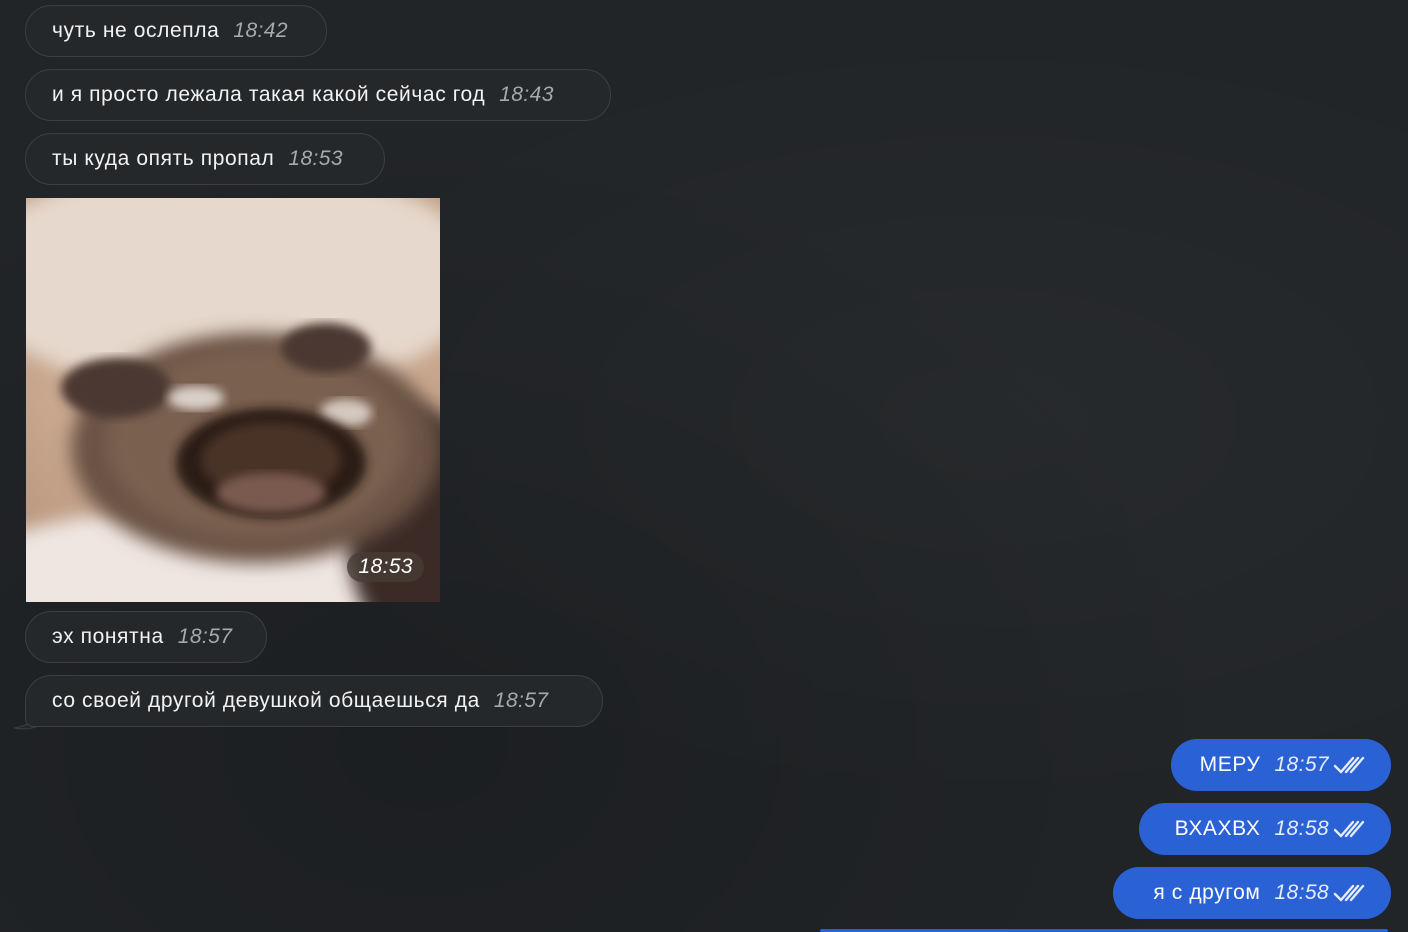 The height and width of the screenshot is (932, 1408). What do you see at coordinates (136, 30) in the screenshot?
I see `message-text: чуть не ослепла` at bounding box center [136, 30].